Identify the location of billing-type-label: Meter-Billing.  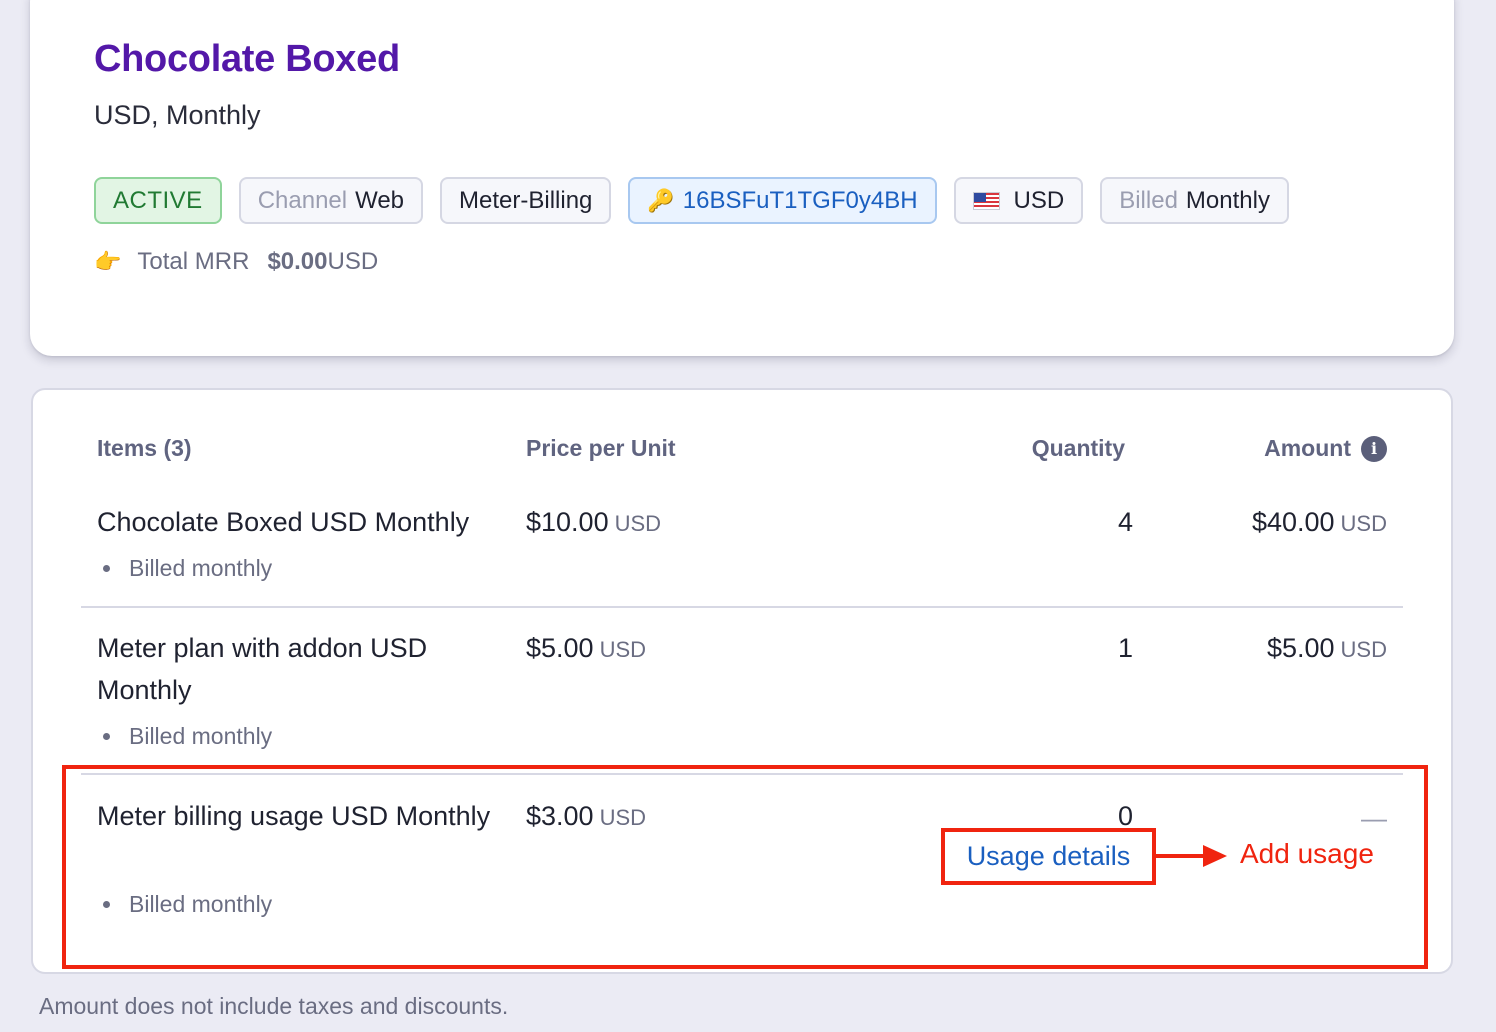
(526, 200).